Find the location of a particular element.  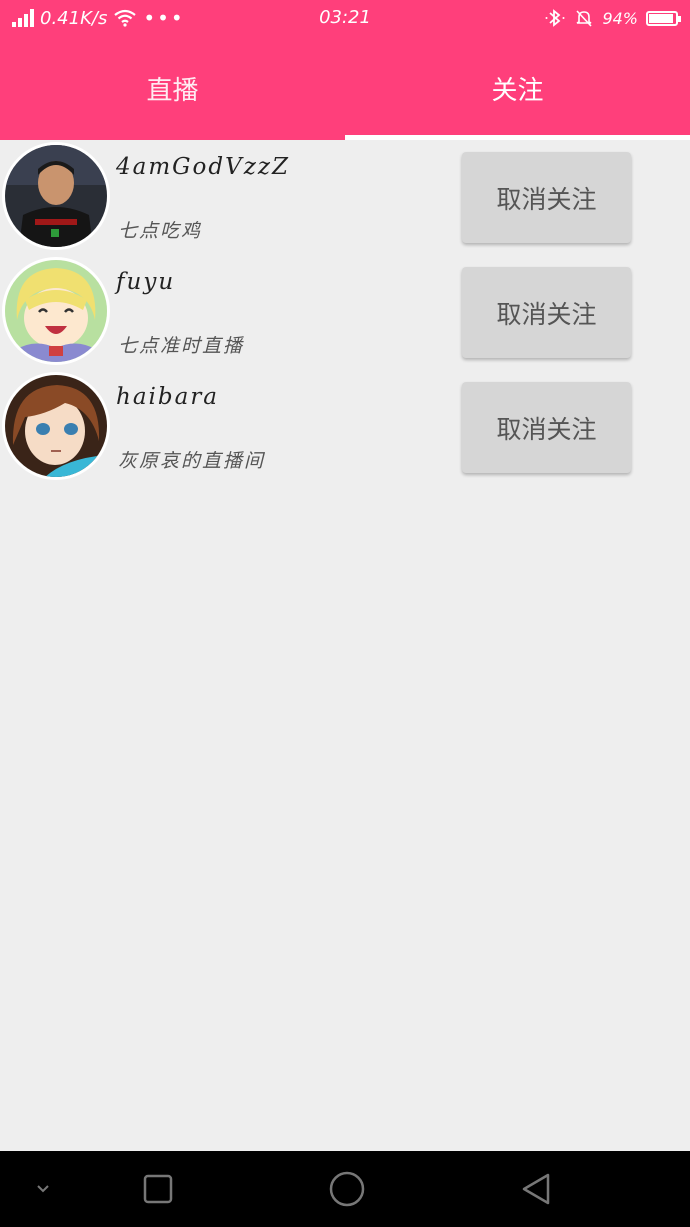

status-right: 94% is located at coordinates (612, 18).